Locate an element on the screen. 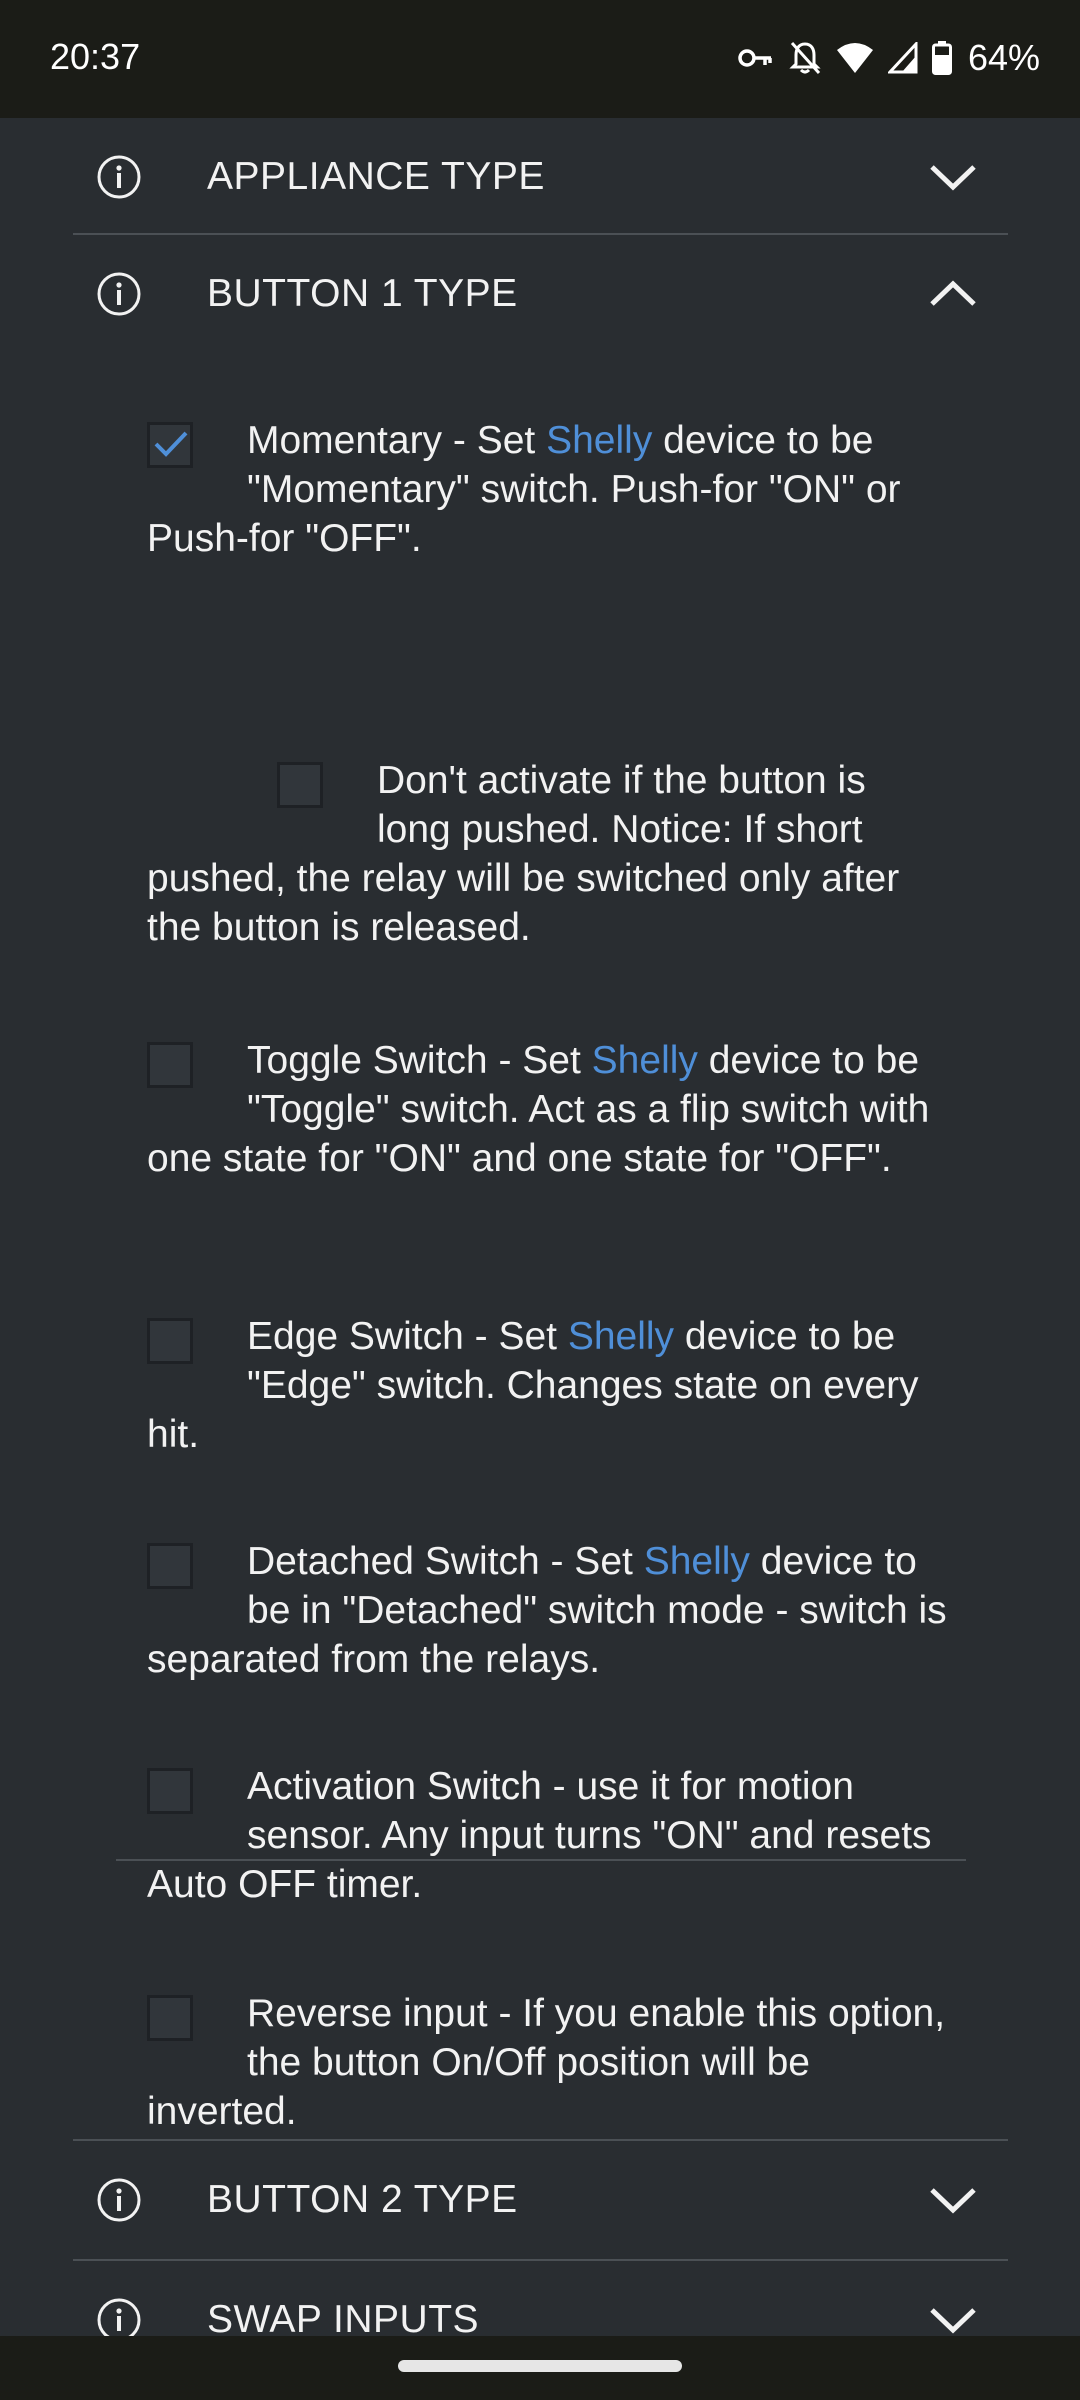 The height and width of the screenshot is (2400, 1080). home-gesture-handle is located at coordinates (540, 2366).